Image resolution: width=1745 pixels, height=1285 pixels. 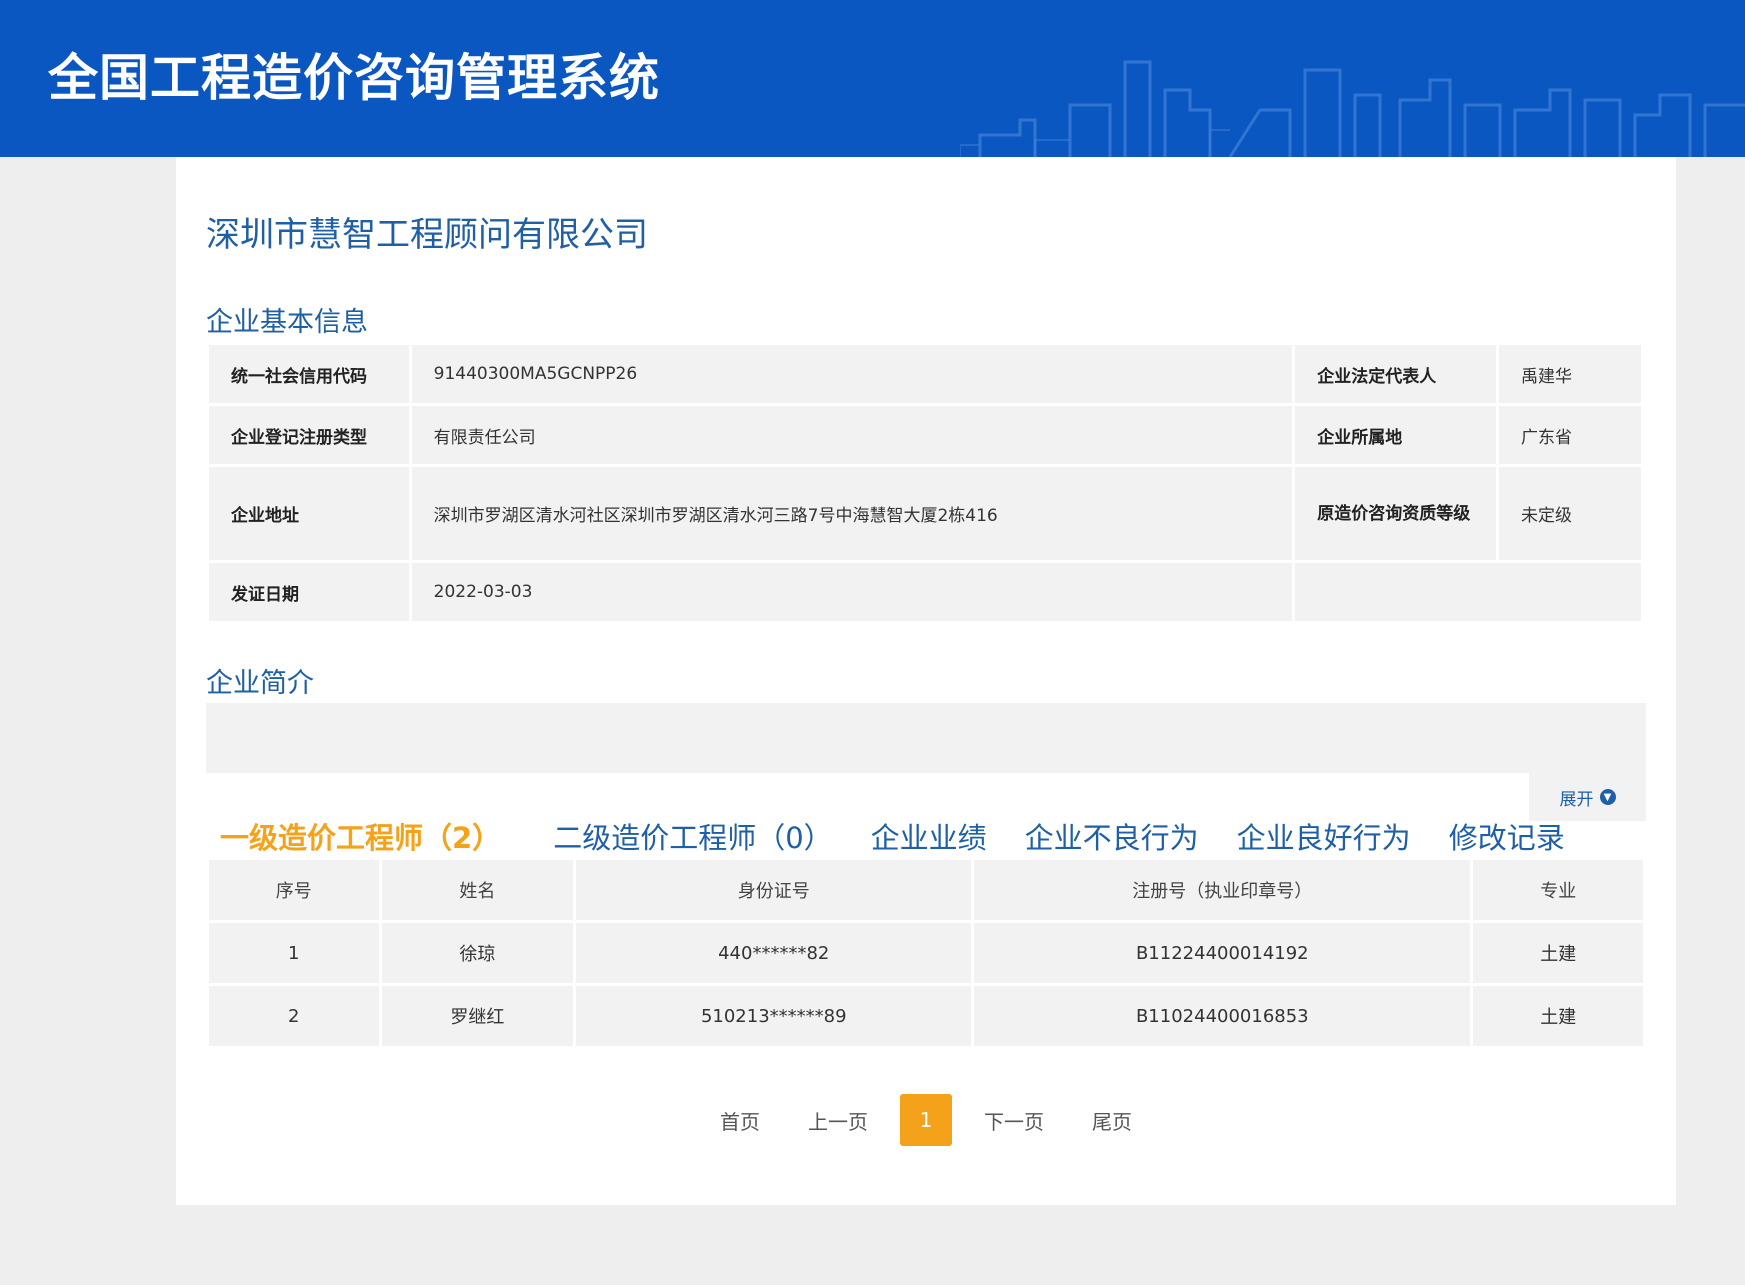 I want to click on cell-index: 2, so click(x=294, y=1016).